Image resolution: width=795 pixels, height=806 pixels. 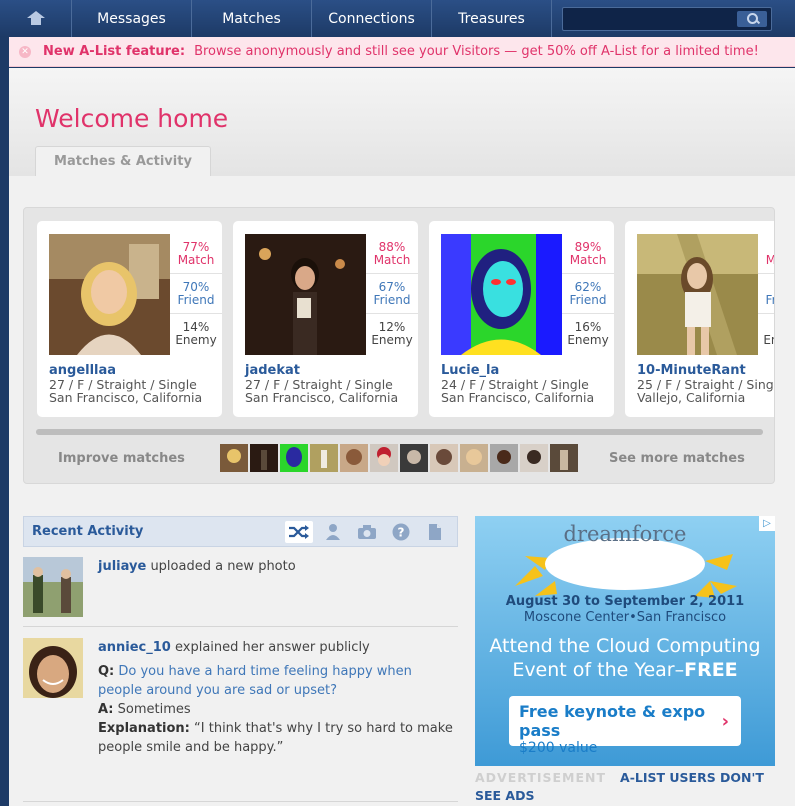 I want to click on ad-cta: Free keynote & expo pass $200 value ›, so click(x=625, y=726).